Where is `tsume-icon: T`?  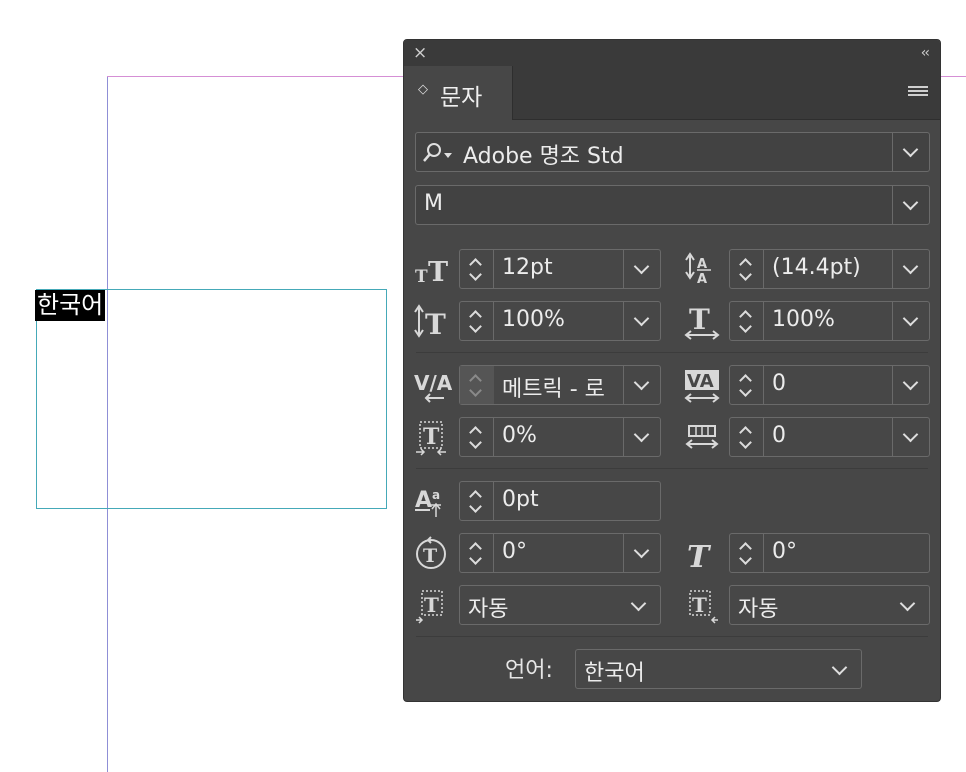
tsume-icon: T is located at coordinates (433, 437).